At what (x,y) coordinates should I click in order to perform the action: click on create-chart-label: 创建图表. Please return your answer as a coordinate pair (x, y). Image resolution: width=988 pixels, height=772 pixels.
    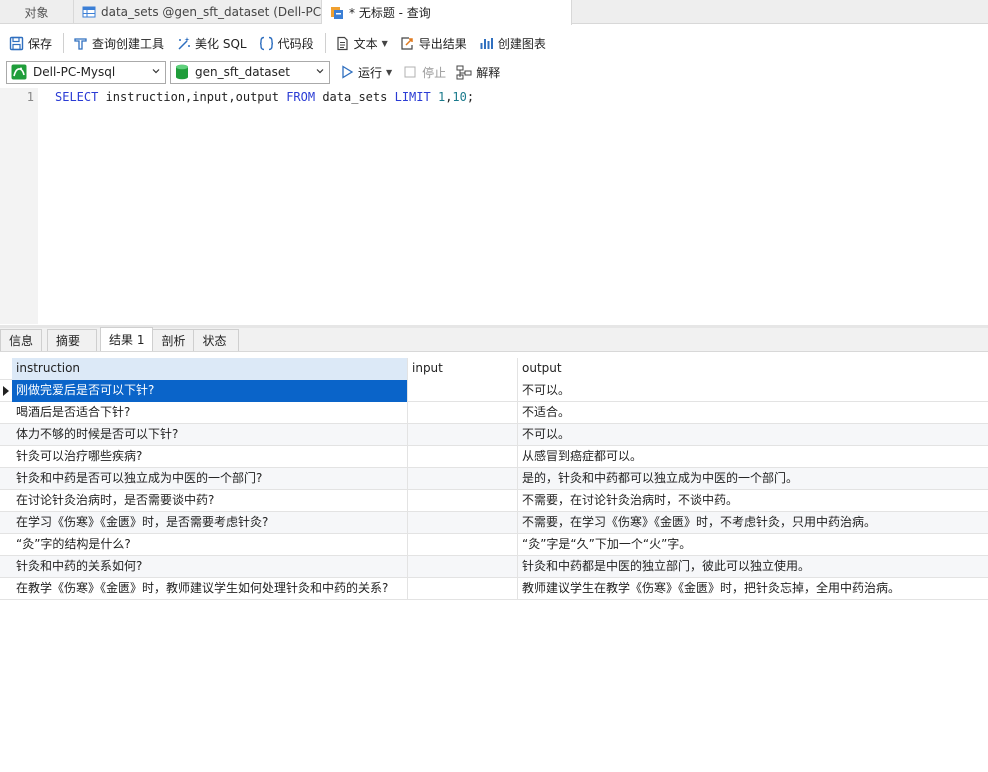
    Looking at the image, I should click on (521, 43).